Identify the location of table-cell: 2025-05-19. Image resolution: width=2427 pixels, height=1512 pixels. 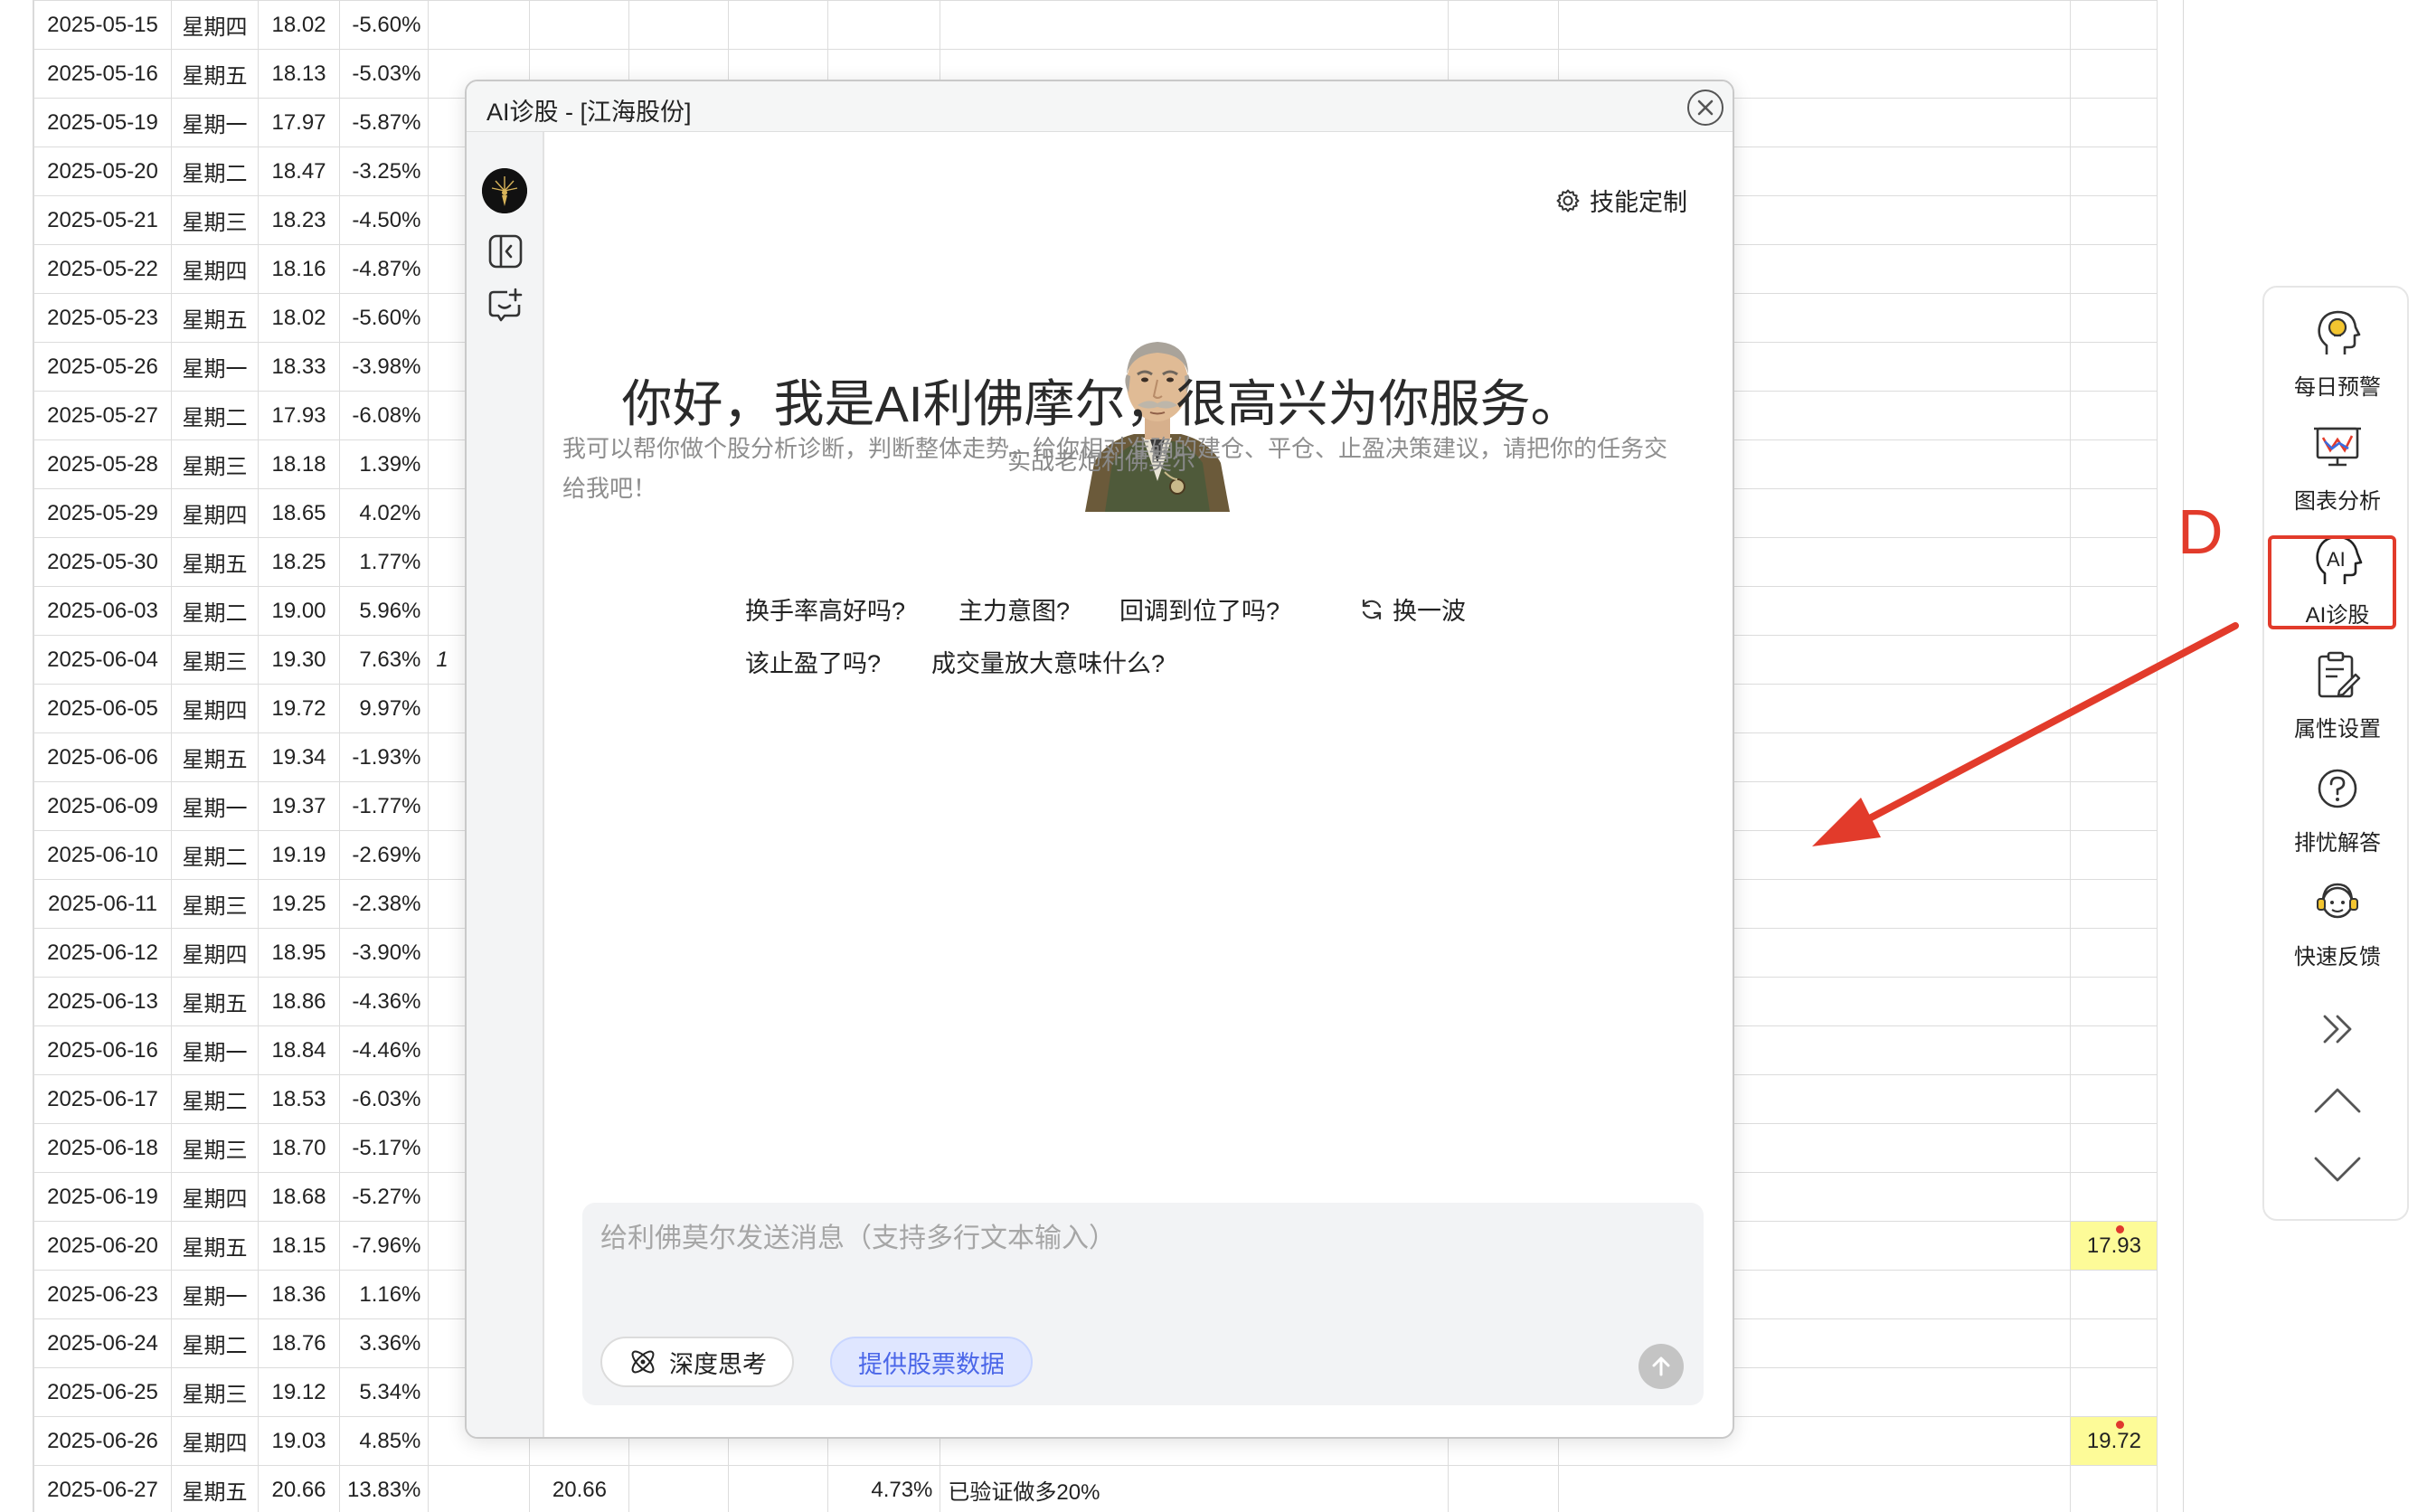
(102, 122).